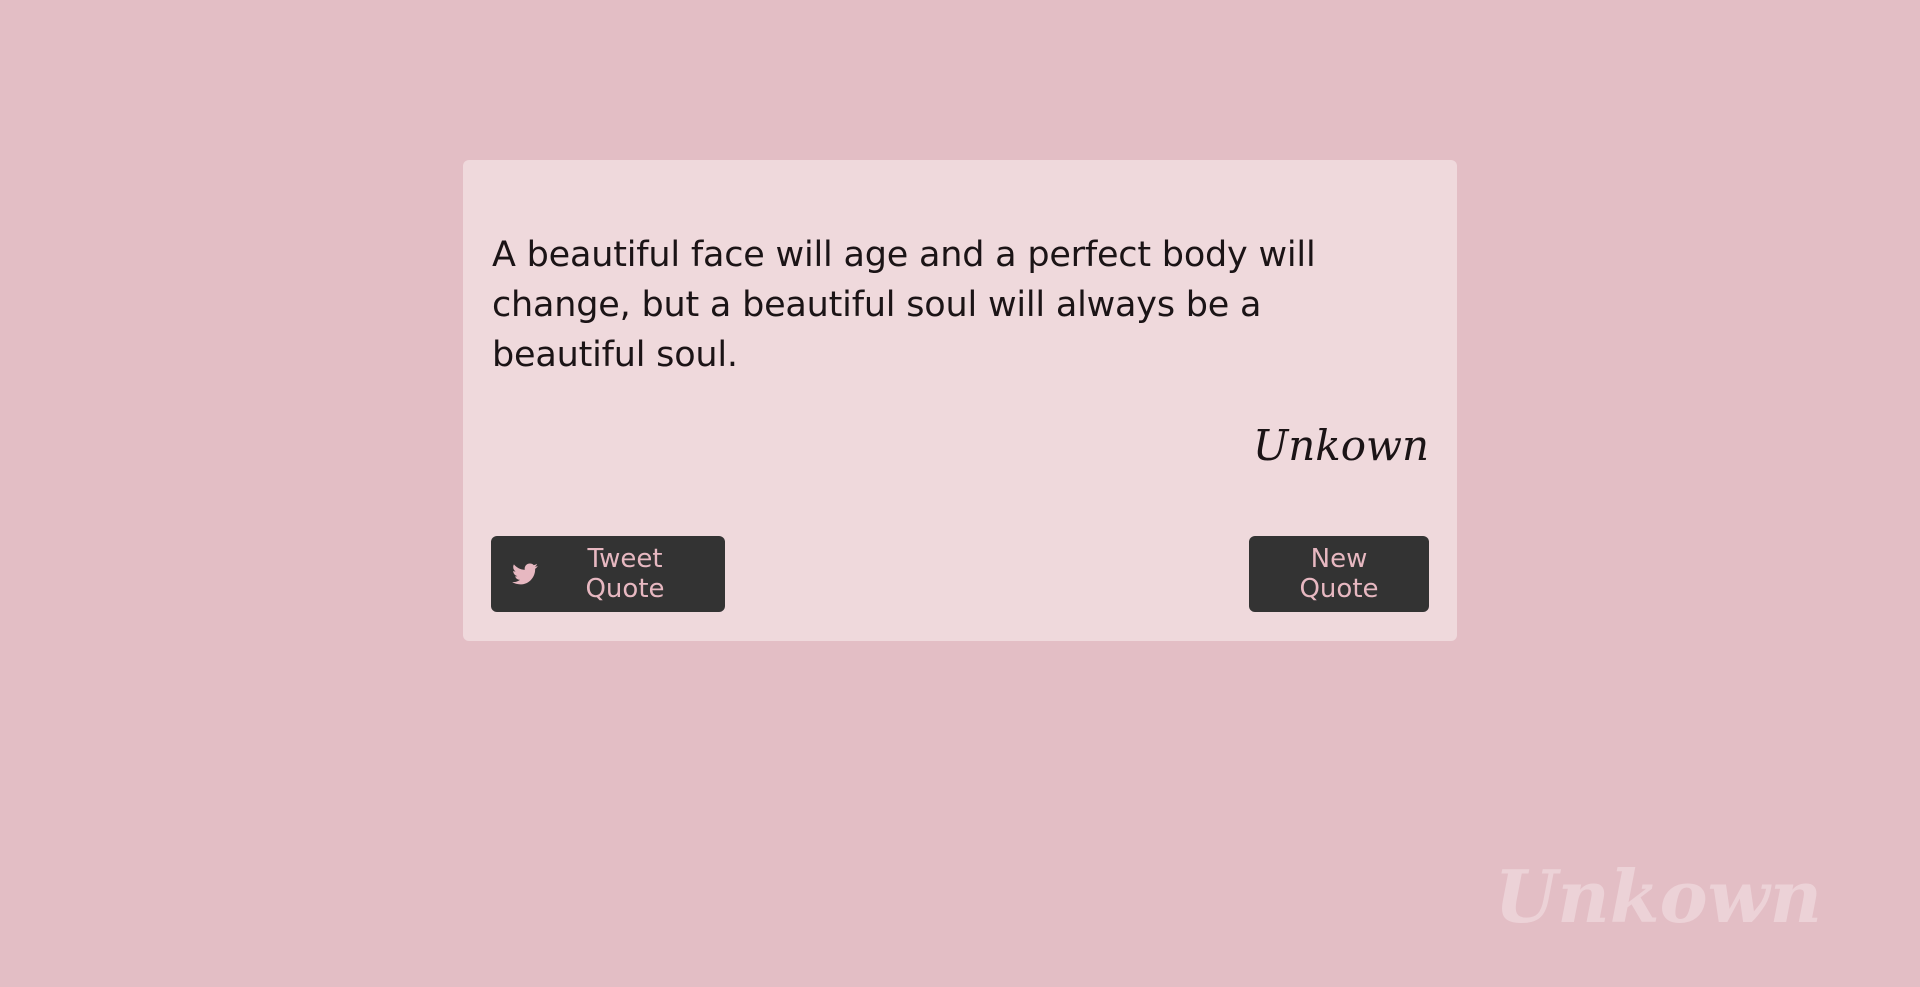  Describe the element at coordinates (525, 574) in the screenshot. I see `twitter-icon` at that location.